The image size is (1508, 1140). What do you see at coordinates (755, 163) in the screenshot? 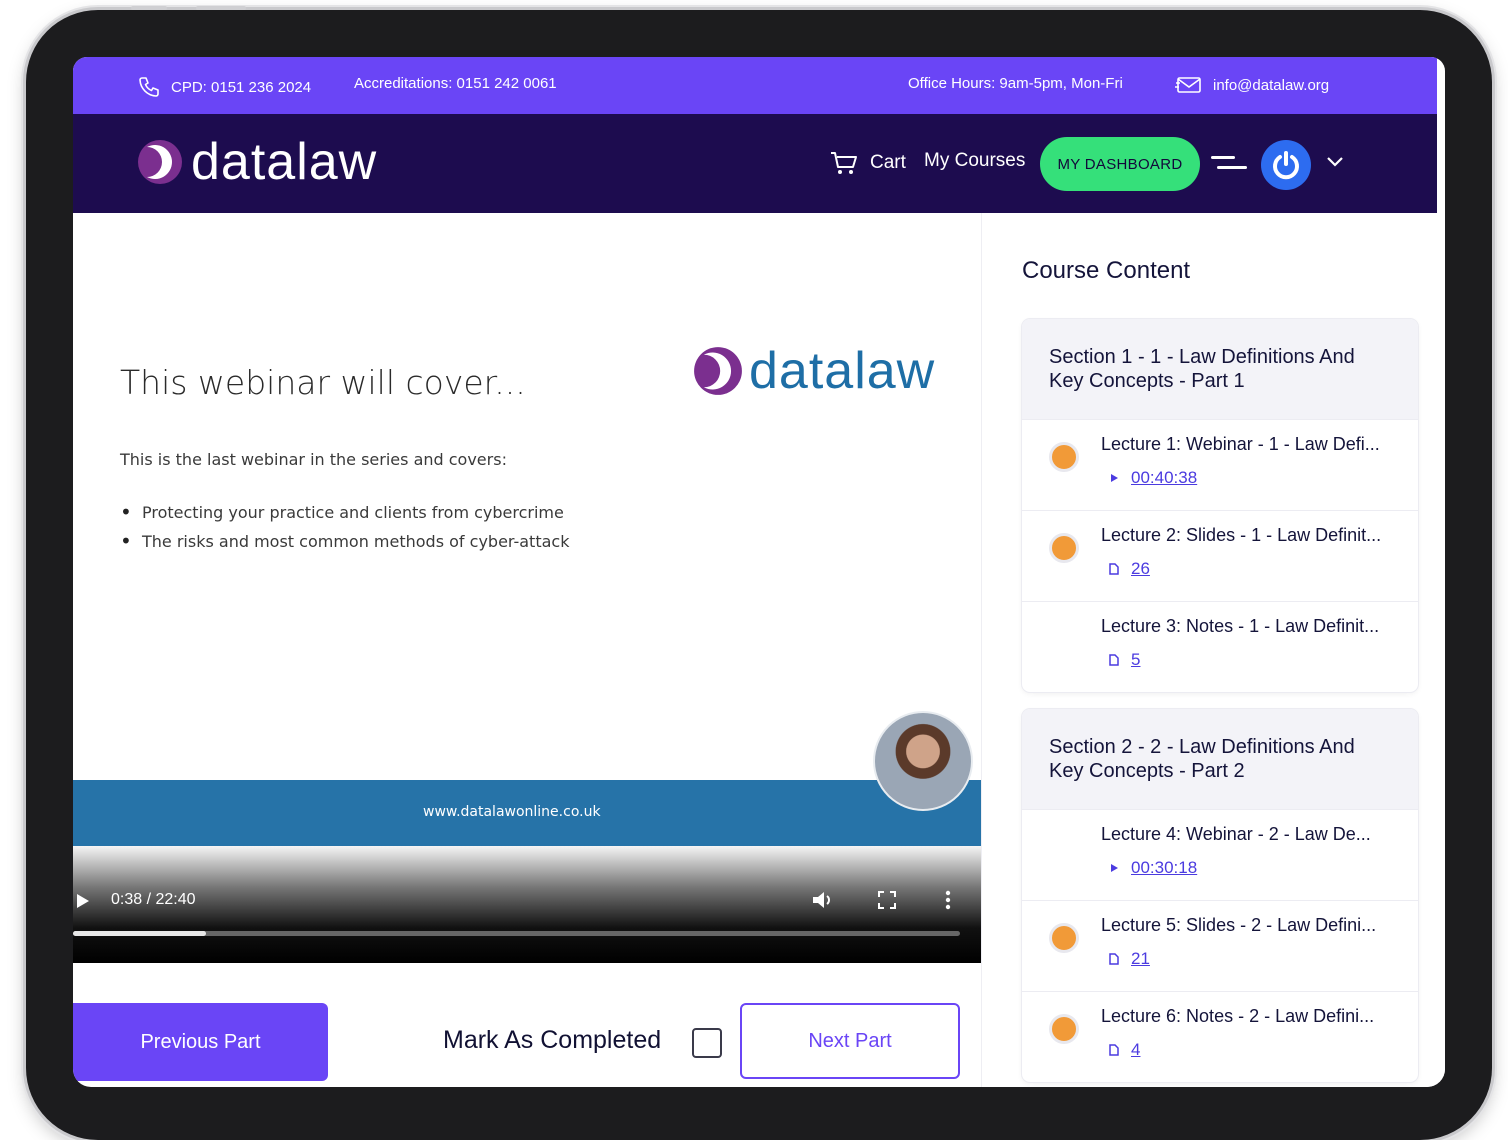
I see `main-header: datalaw Cart My Courses MY DASHBOARD` at bounding box center [755, 163].